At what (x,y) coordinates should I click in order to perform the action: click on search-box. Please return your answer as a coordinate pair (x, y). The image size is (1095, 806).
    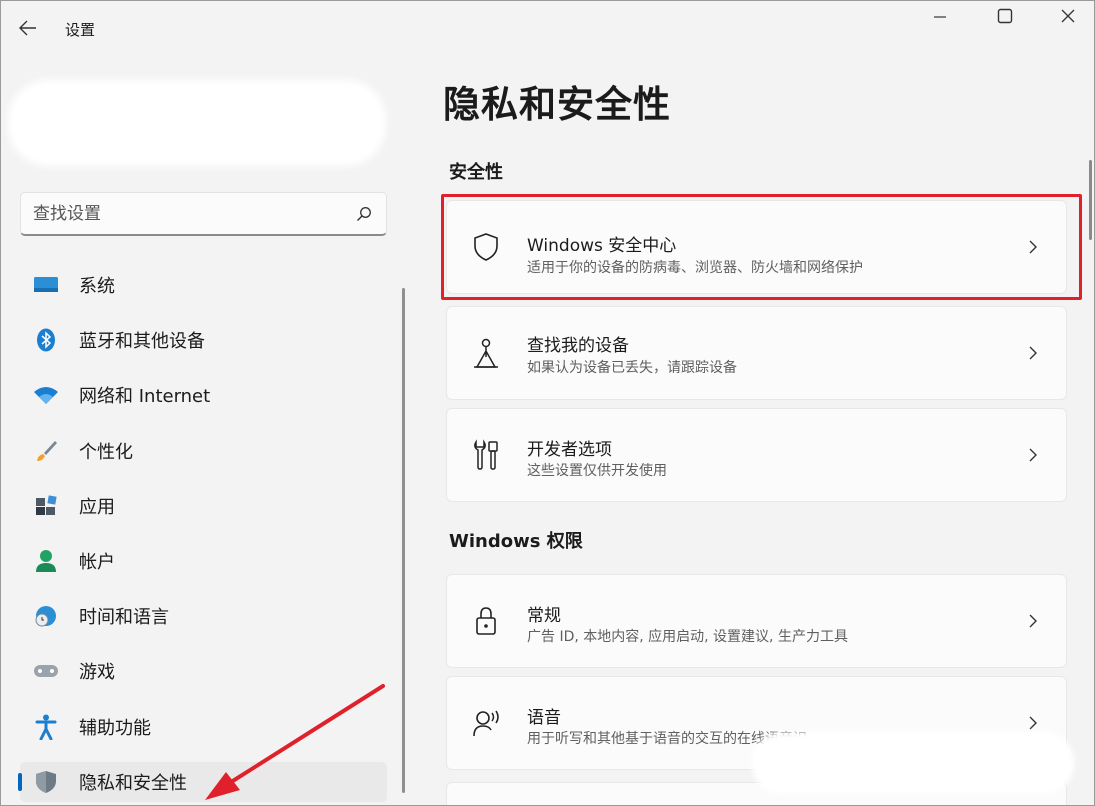
    Looking at the image, I should click on (203, 214).